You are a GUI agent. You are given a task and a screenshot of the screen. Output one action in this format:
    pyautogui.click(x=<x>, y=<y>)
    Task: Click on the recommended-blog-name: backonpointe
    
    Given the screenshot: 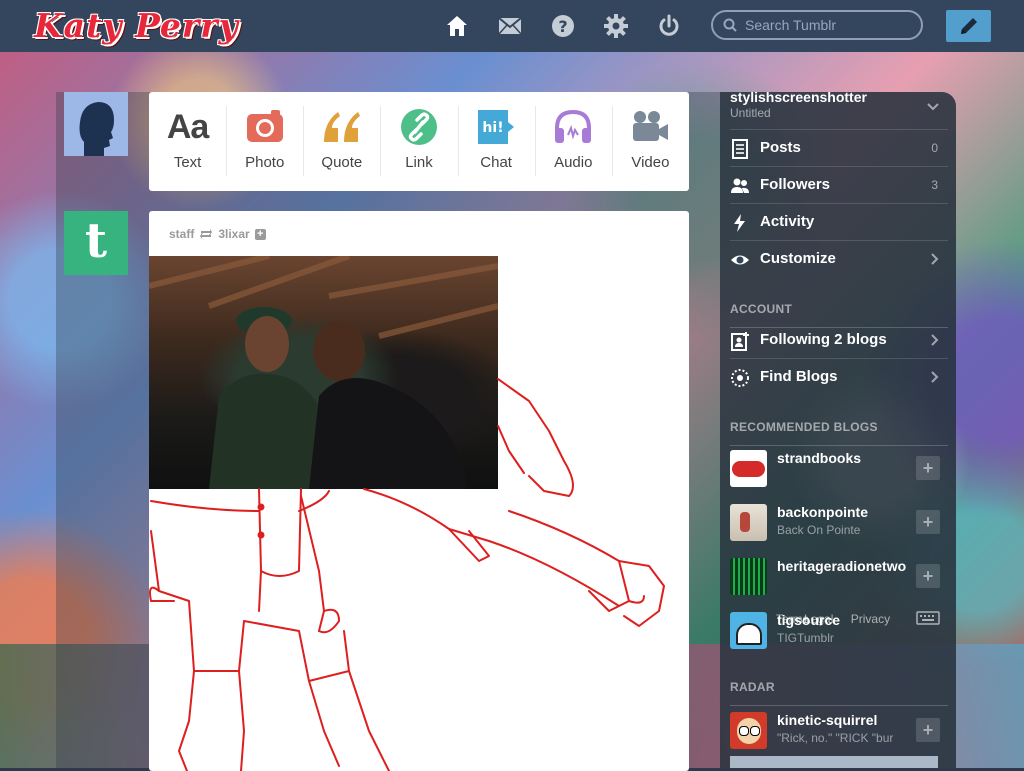 What is the action you would take?
    pyautogui.click(x=823, y=512)
    